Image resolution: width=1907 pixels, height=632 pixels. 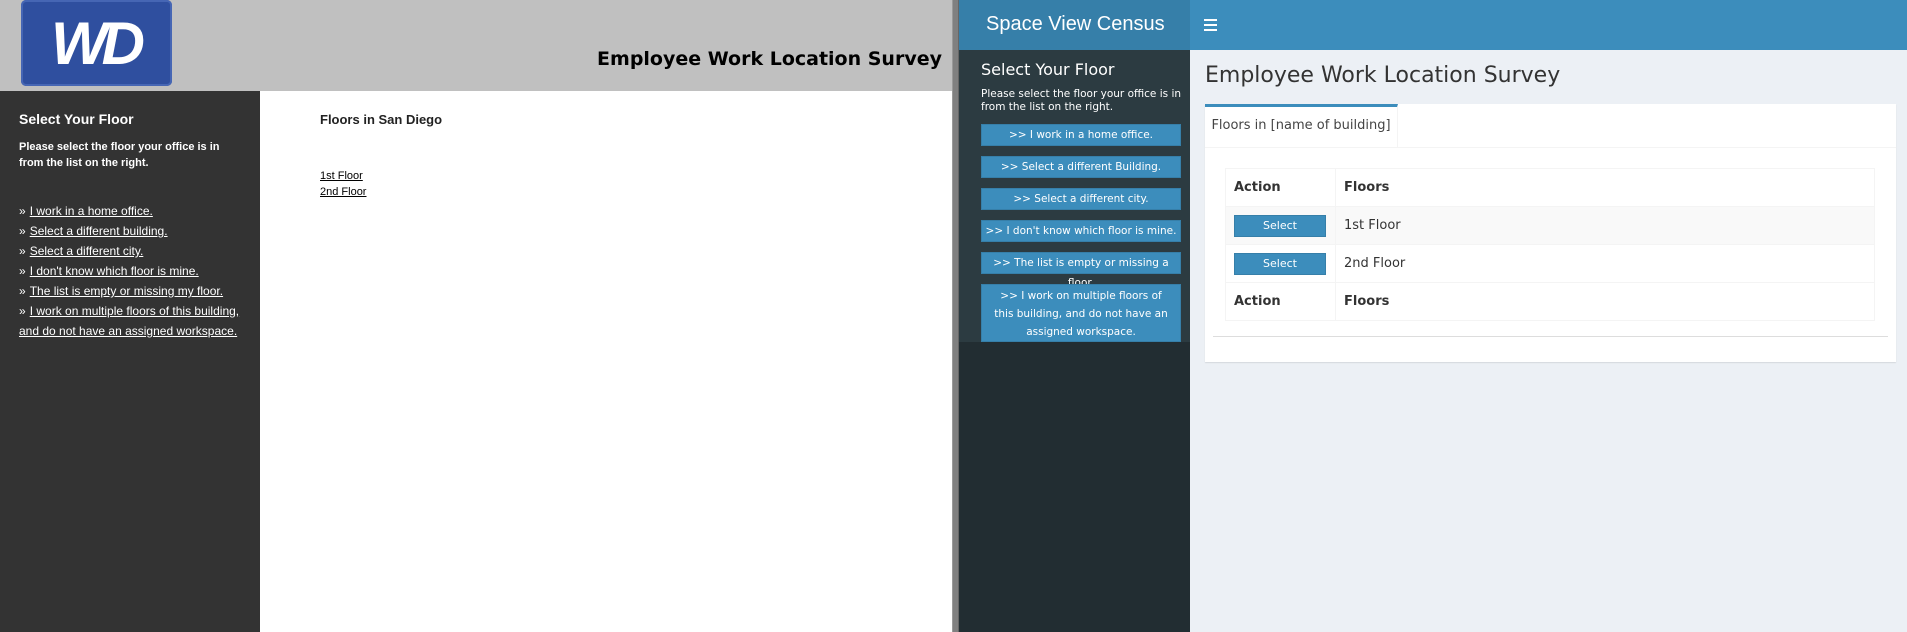 I want to click on list-empty-button: >> The list is empty or missing a floor., so click(x=1081, y=270).